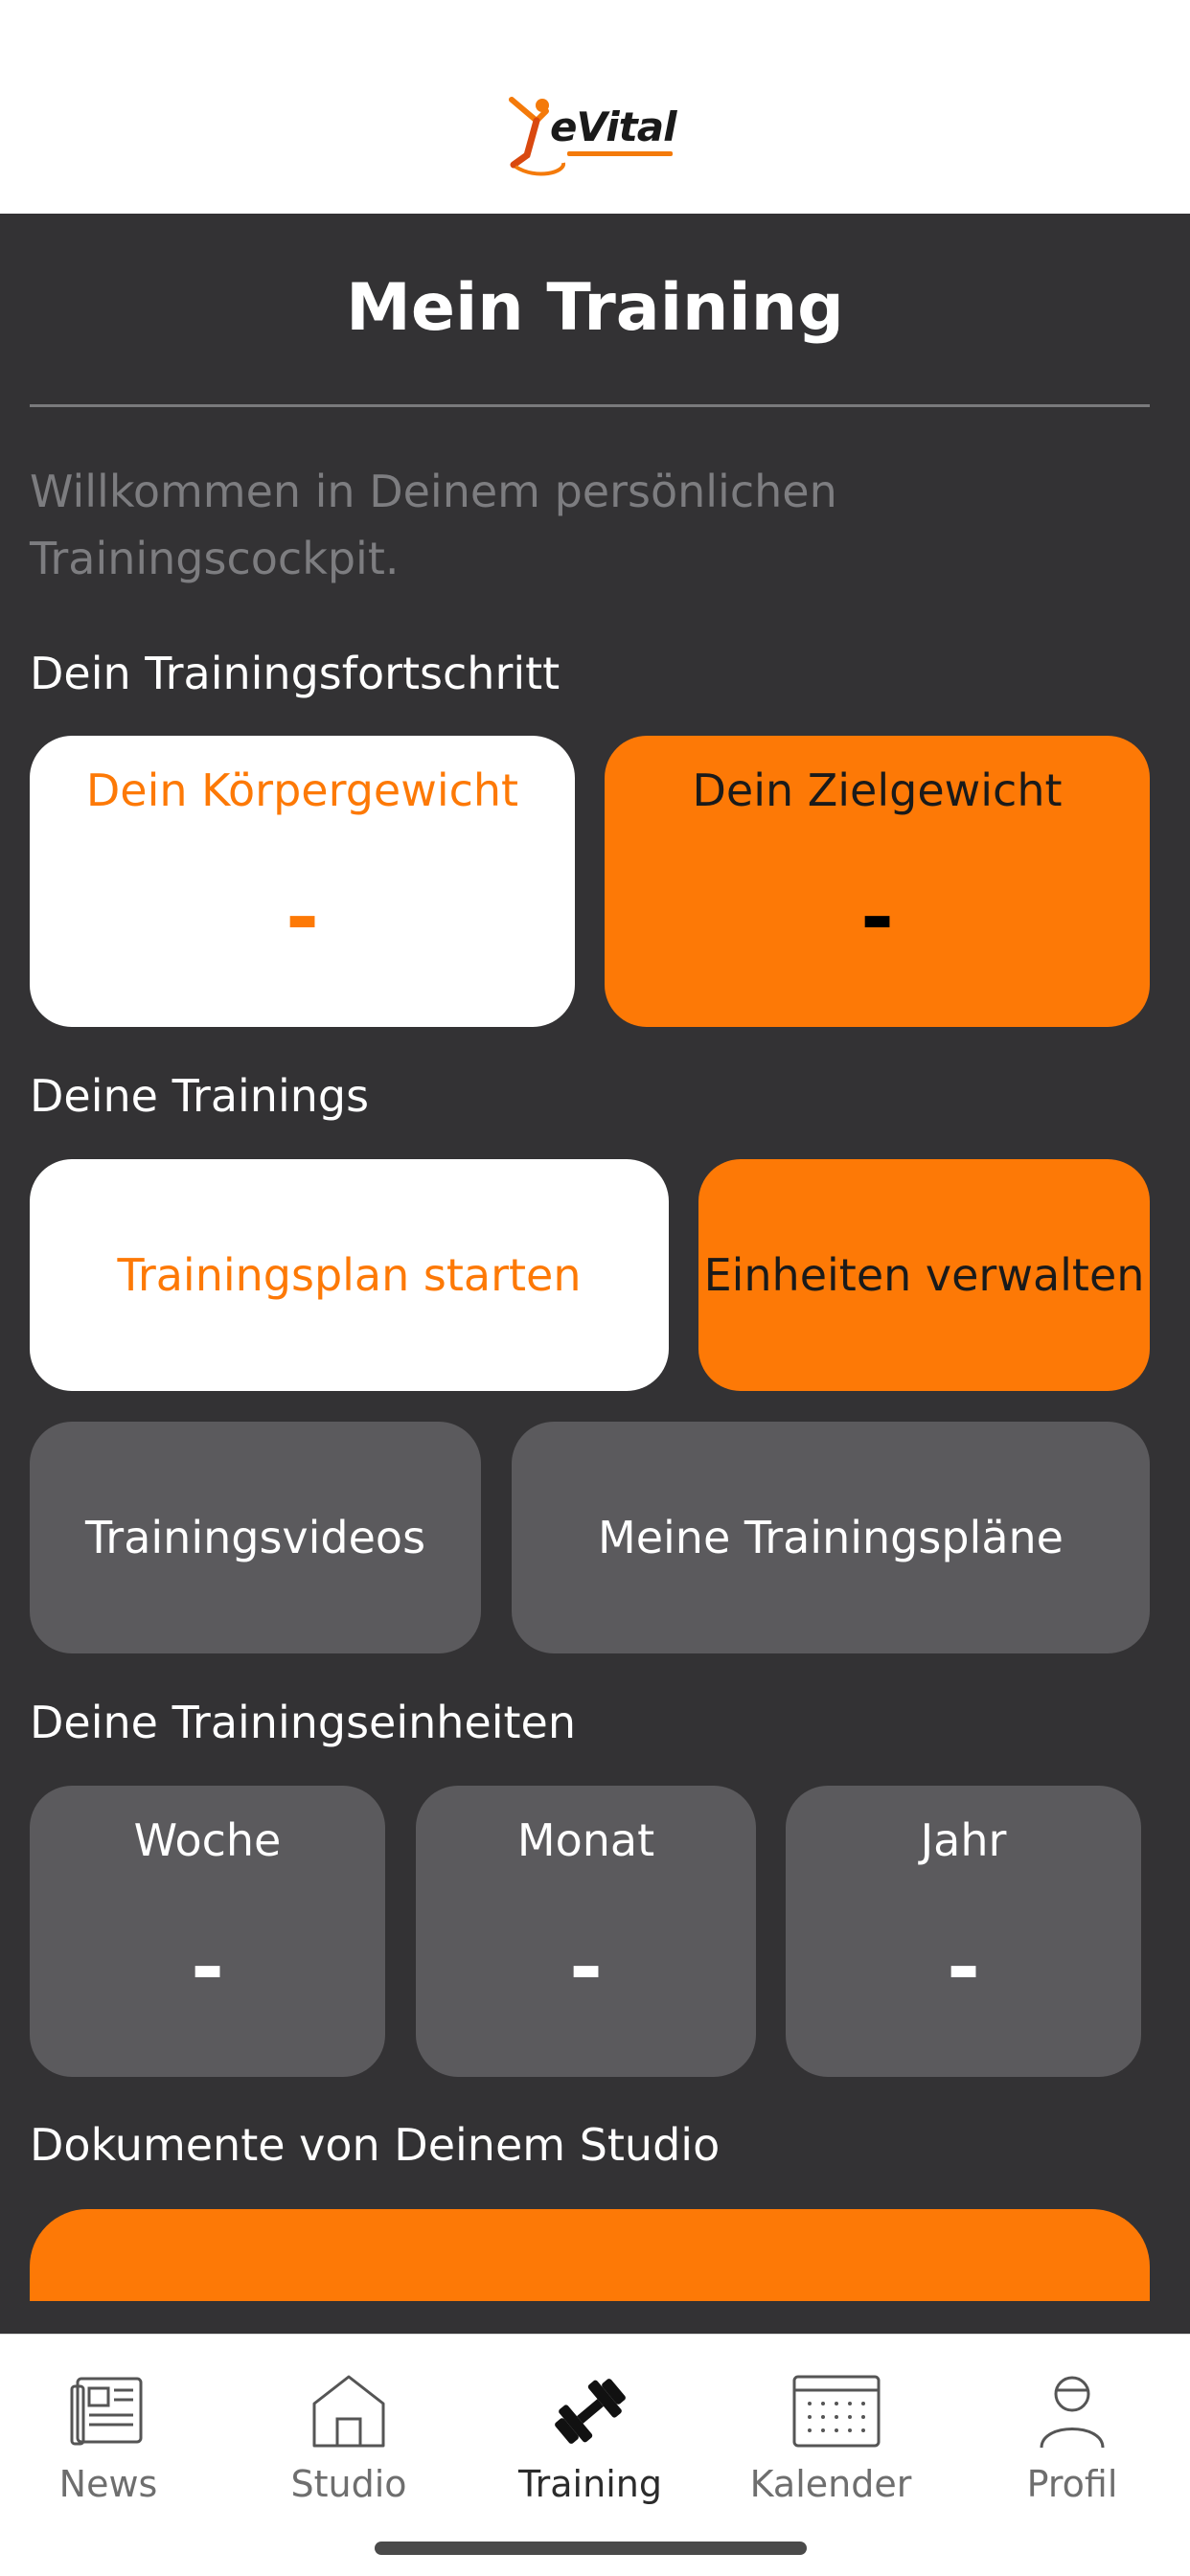 This screenshot has width=1190, height=2576. I want to click on units-year-value: -, so click(964, 1967).